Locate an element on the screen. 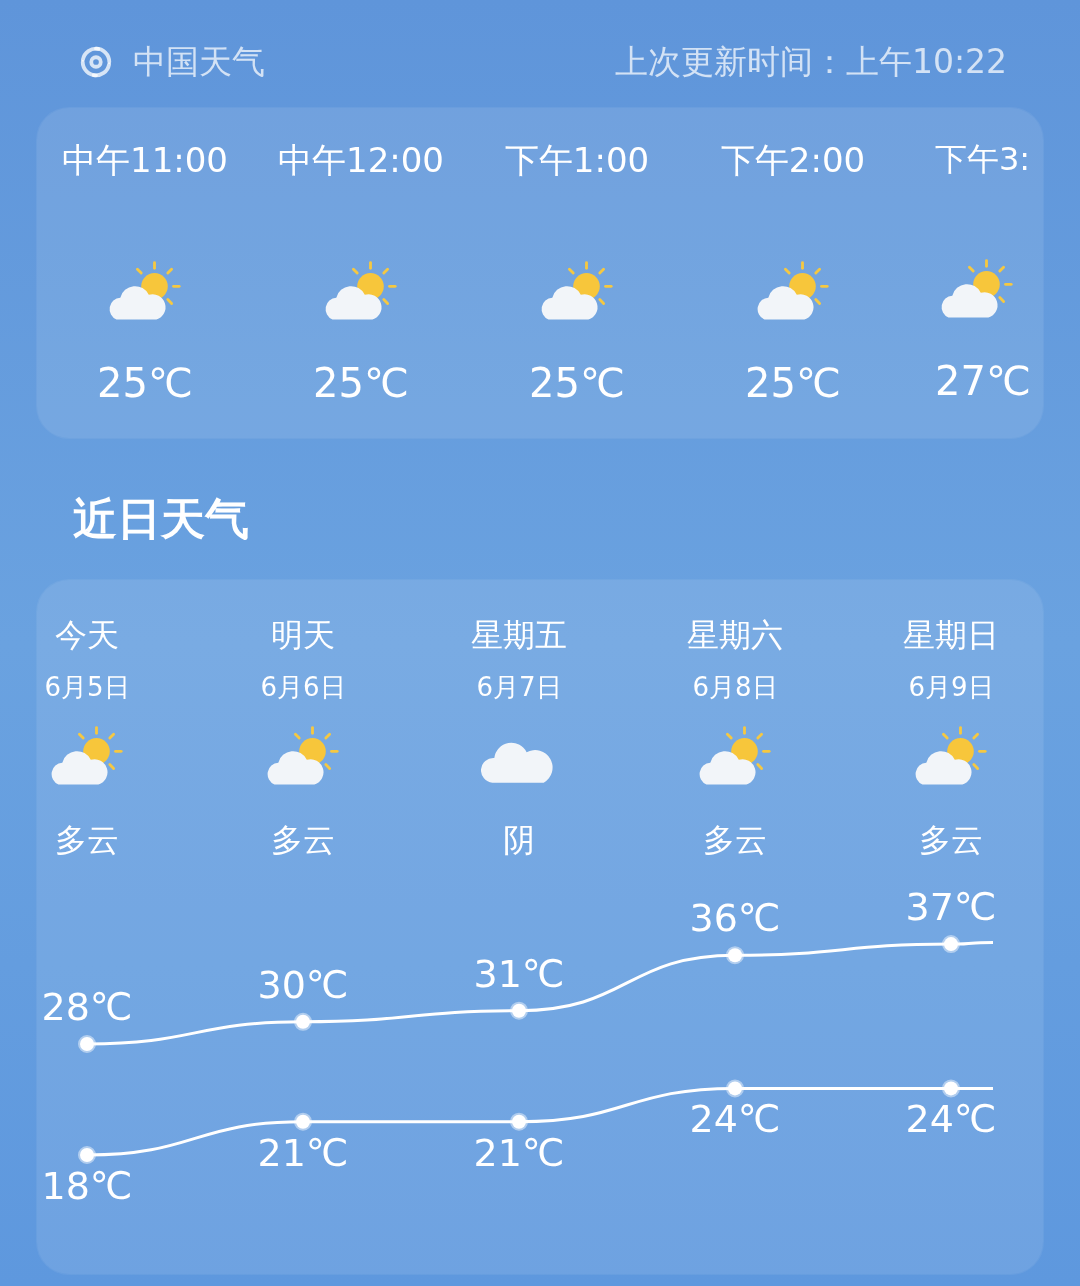 The image size is (1080, 1286). last-updated-time: 上次更新时间：上午10:22 is located at coordinates (810, 61).